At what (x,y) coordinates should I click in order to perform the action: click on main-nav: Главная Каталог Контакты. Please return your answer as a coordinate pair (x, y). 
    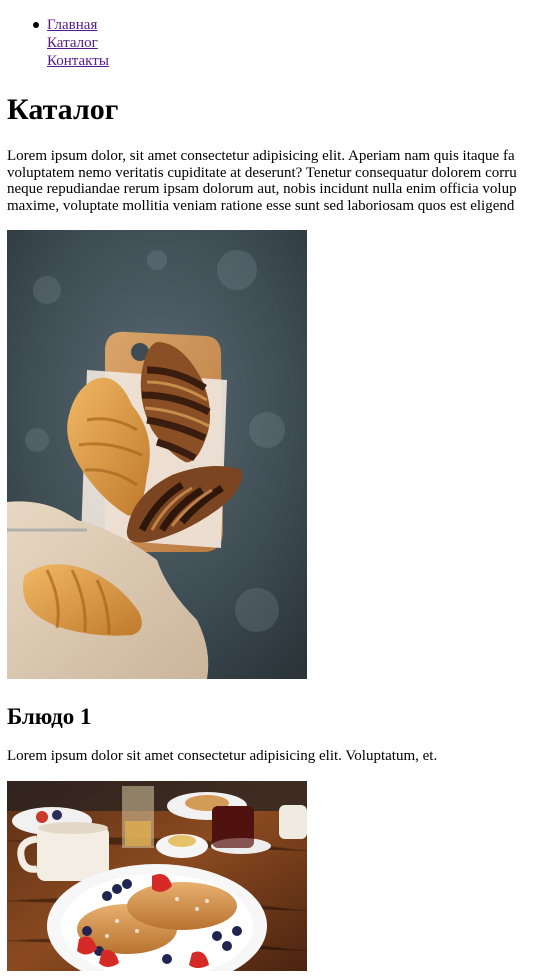
    Looking at the image, I should click on (277, 43).